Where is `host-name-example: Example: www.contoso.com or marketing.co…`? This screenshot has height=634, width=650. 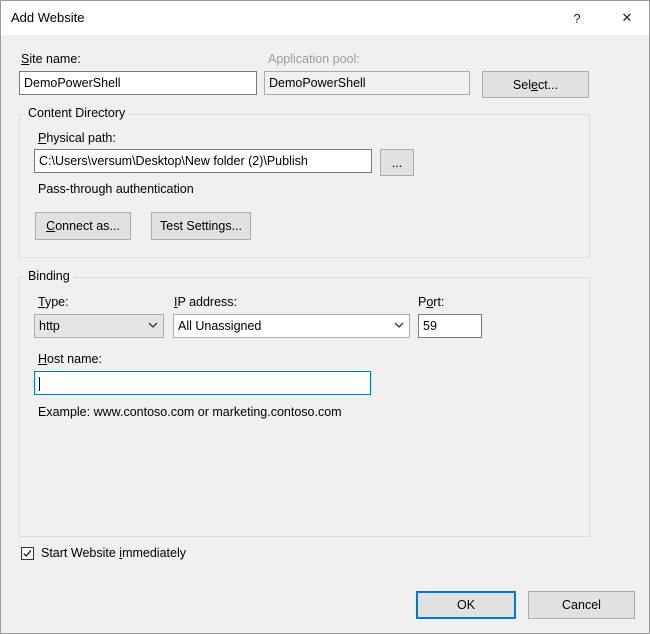 host-name-example: Example: www.contoso.com or marketing.co… is located at coordinates (190, 412).